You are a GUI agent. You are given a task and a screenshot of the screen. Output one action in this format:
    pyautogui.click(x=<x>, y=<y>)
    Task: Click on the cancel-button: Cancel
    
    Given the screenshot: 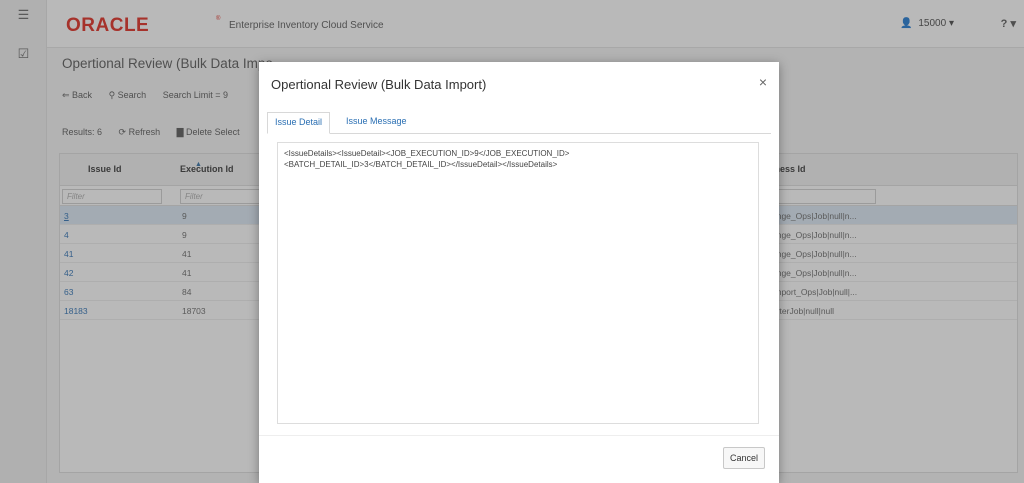 What is the action you would take?
    pyautogui.click(x=744, y=458)
    